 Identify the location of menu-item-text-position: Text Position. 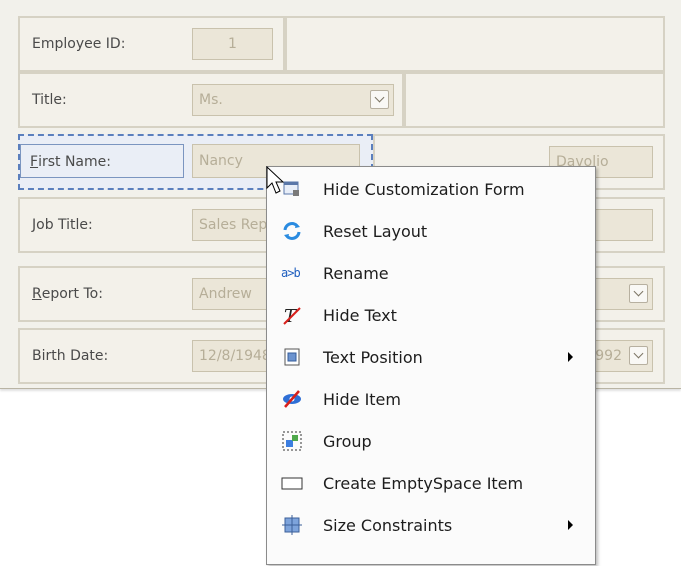
(431, 357).